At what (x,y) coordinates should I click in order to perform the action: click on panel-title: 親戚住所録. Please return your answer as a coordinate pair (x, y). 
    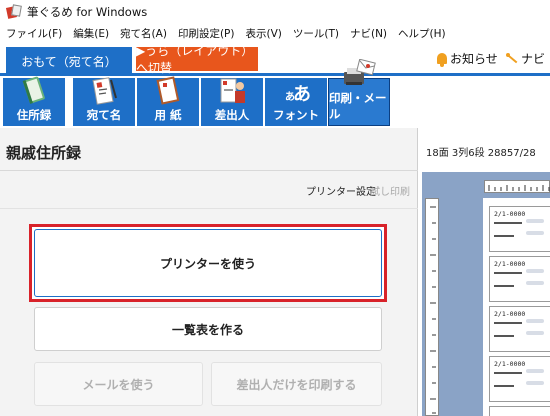
    Looking at the image, I should click on (44, 153).